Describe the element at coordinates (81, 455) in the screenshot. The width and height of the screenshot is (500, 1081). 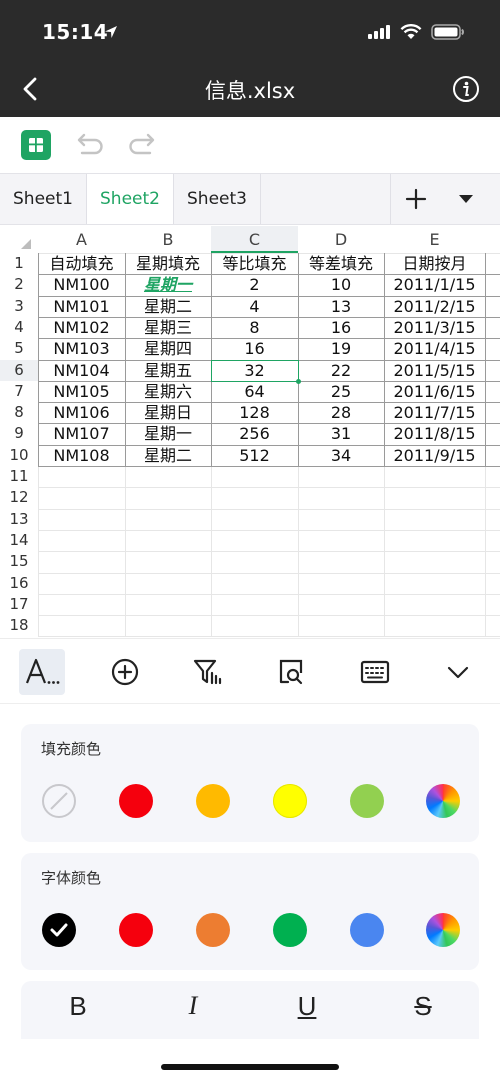
I see `table-cell: NM108` at that location.